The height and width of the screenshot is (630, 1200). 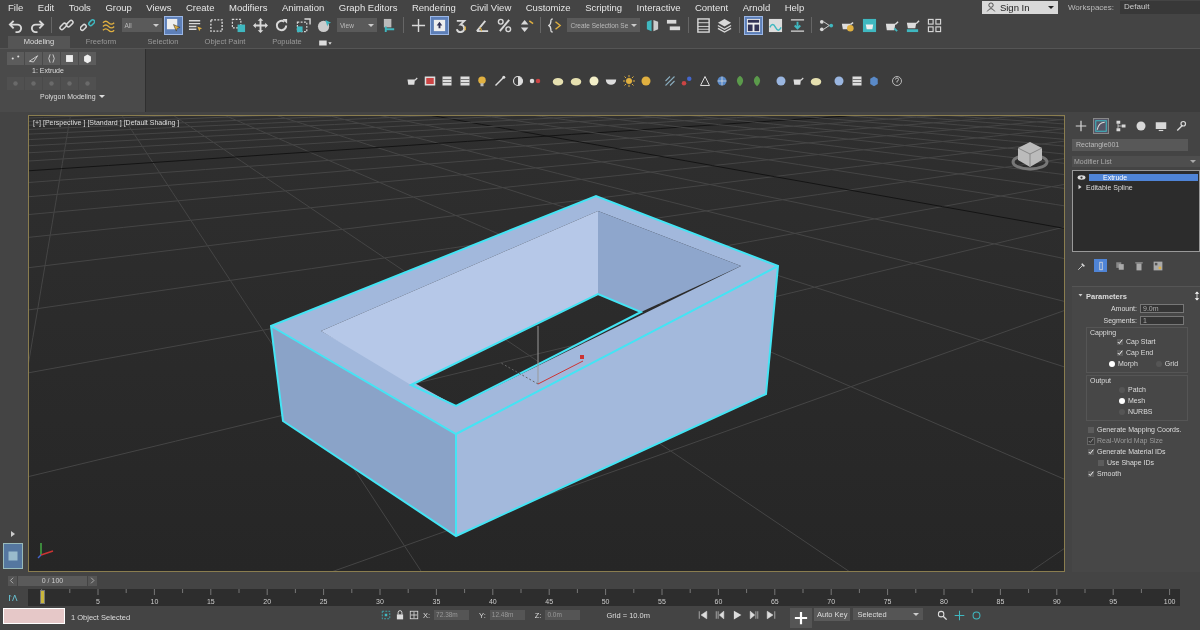 I want to click on collapse-triangle-icon, so click(x=1080, y=296).